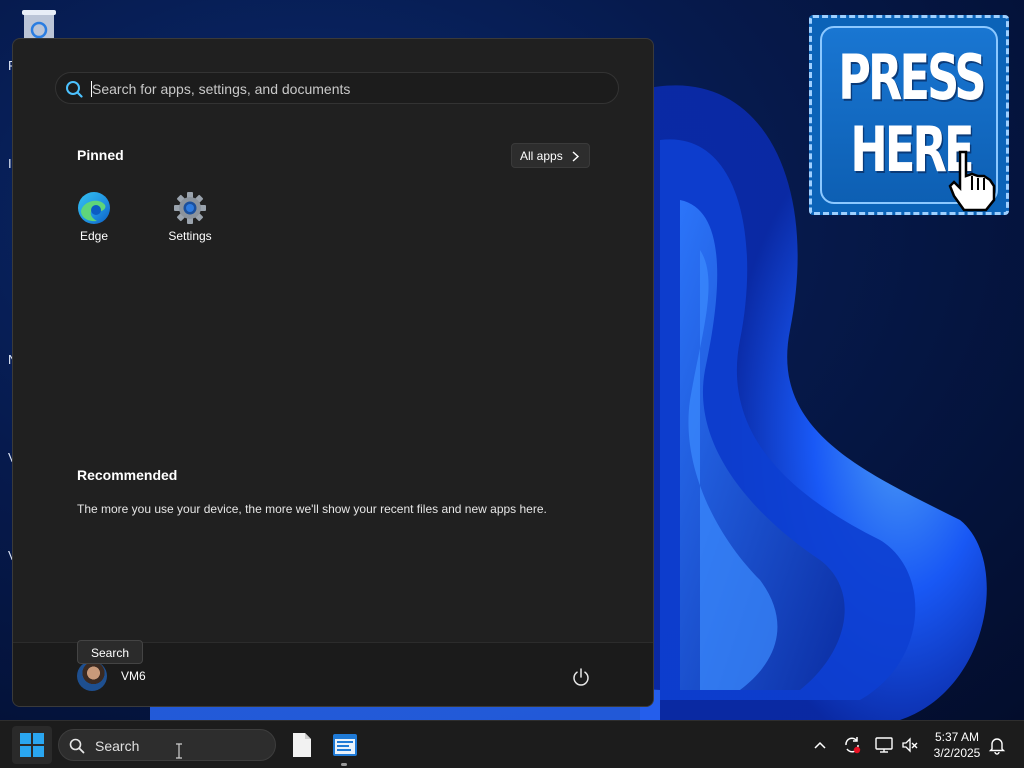  Describe the element at coordinates (912, 77) in the screenshot. I see `ad-text-line: PRESS` at that location.